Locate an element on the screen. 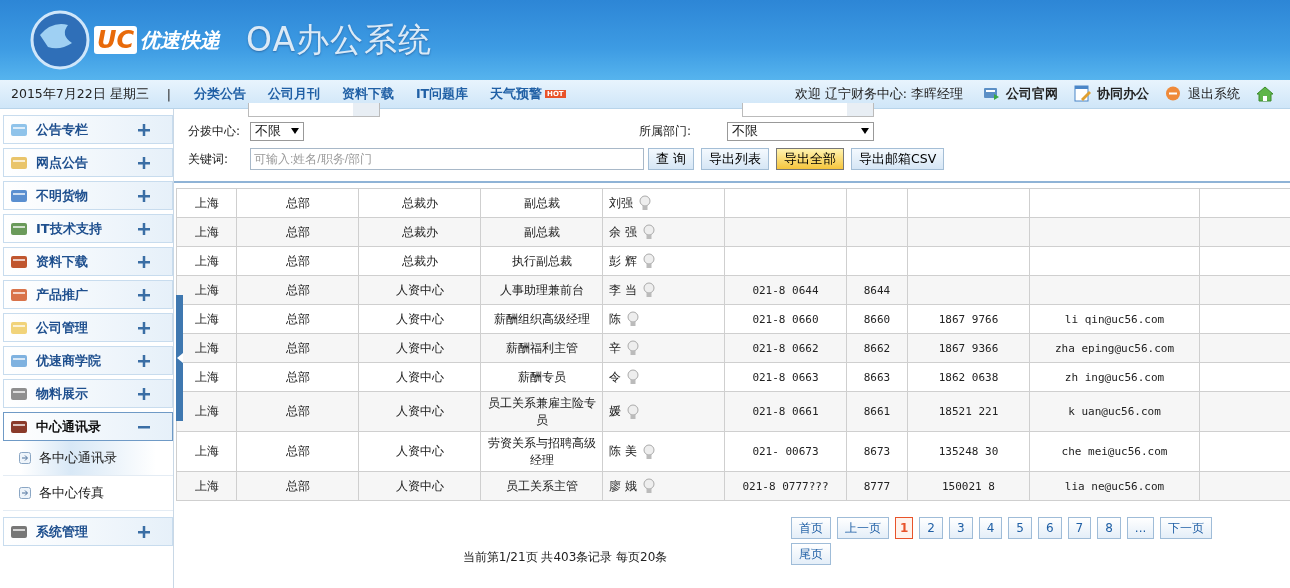  page-link: 6 is located at coordinates (1049, 528).